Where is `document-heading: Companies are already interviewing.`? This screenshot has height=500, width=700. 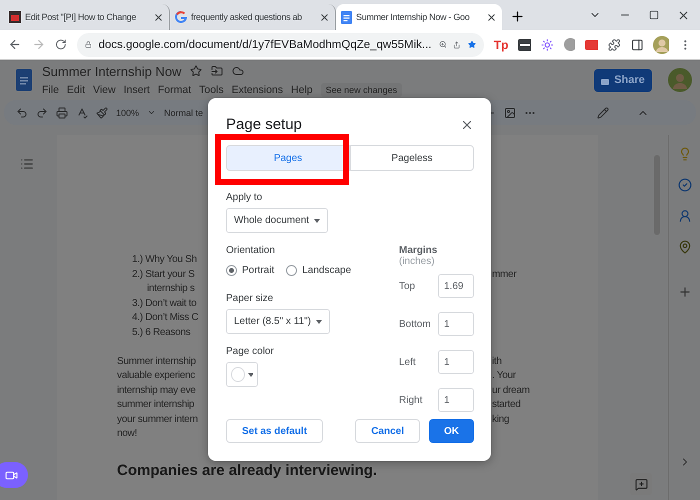 document-heading: Companies are already interviewing. is located at coordinates (247, 470).